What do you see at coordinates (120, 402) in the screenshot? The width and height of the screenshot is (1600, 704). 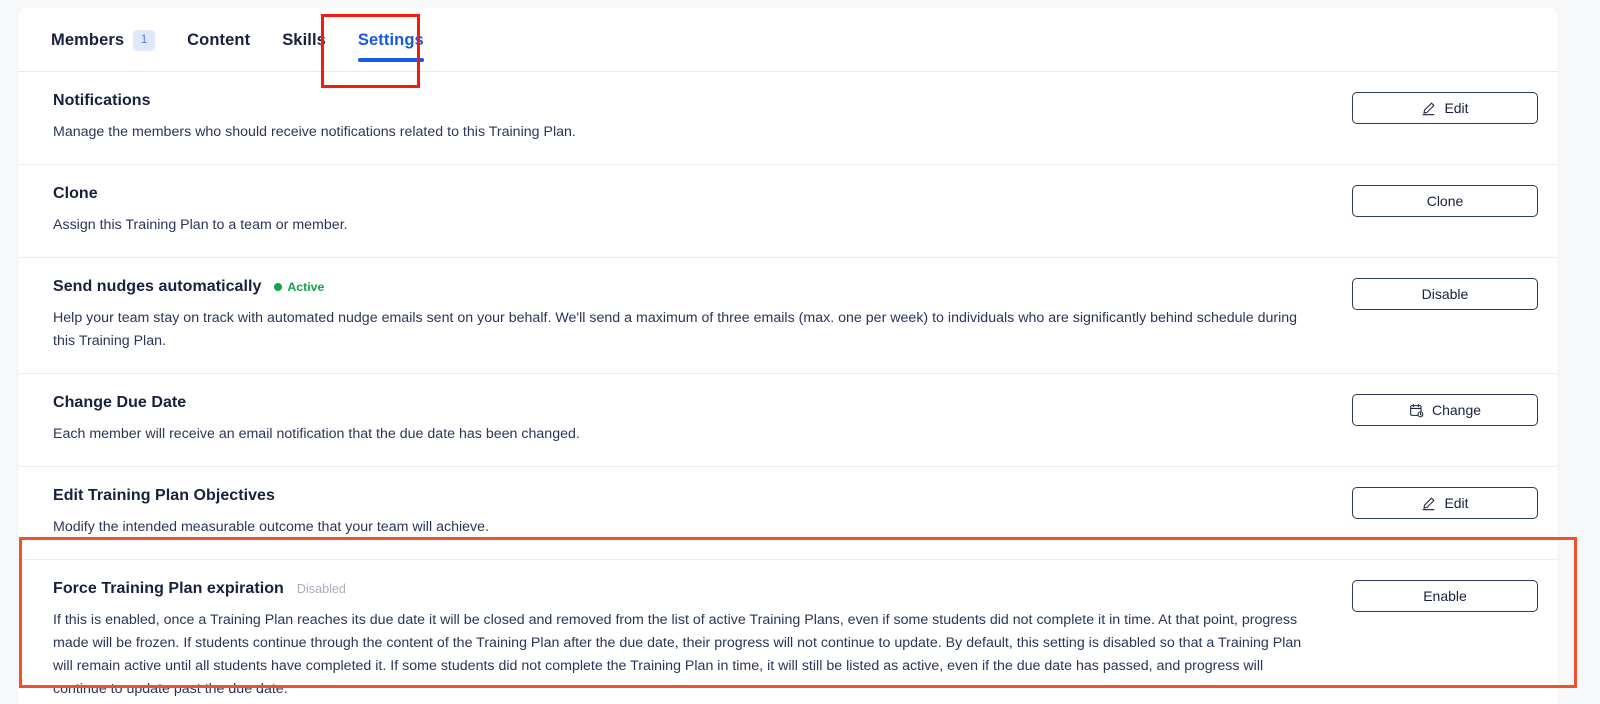 I see `settings-row-title: Change Due Date` at bounding box center [120, 402].